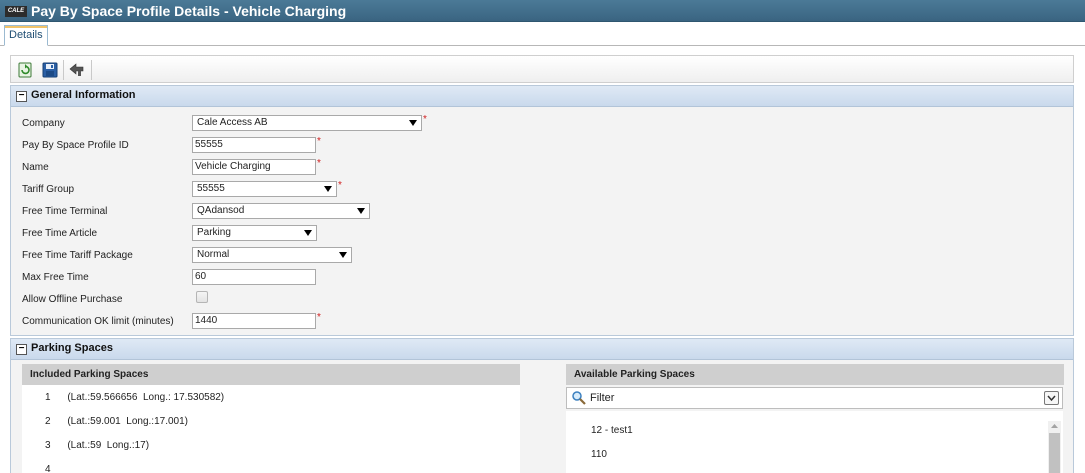 This screenshot has height=473, width=1085. What do you see at coordinates (542, 299) in the screenshot?
I see `allow-offline-purchase-row: Allow Offline Purchase` at bounding box center [542, 299].